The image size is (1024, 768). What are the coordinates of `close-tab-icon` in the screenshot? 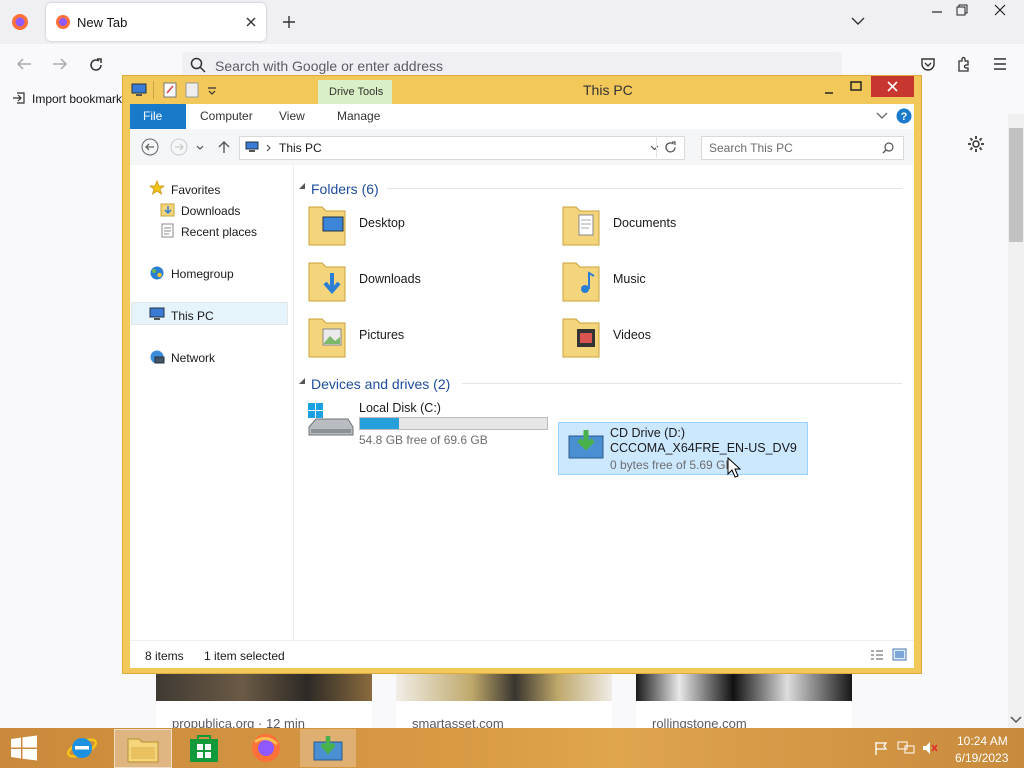 It's located at (251, 22).